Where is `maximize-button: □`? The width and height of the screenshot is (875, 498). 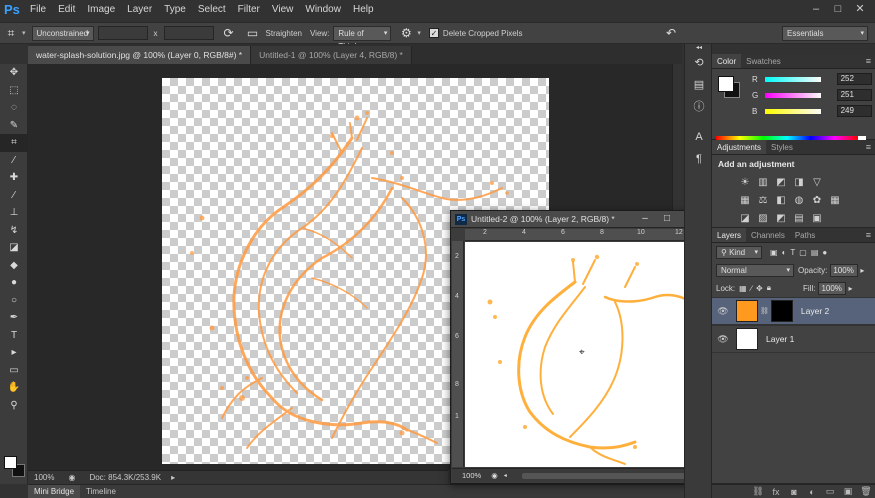
maximize-button: □ is located at coordinates (838, 9).